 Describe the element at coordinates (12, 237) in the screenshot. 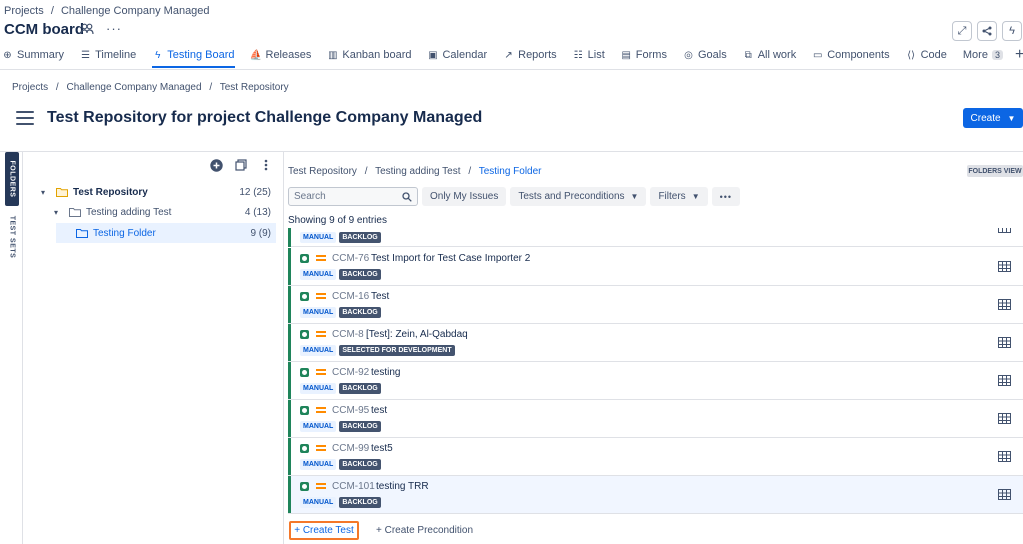

I see `side-tab-test-sets: TEST SETS` at that location.